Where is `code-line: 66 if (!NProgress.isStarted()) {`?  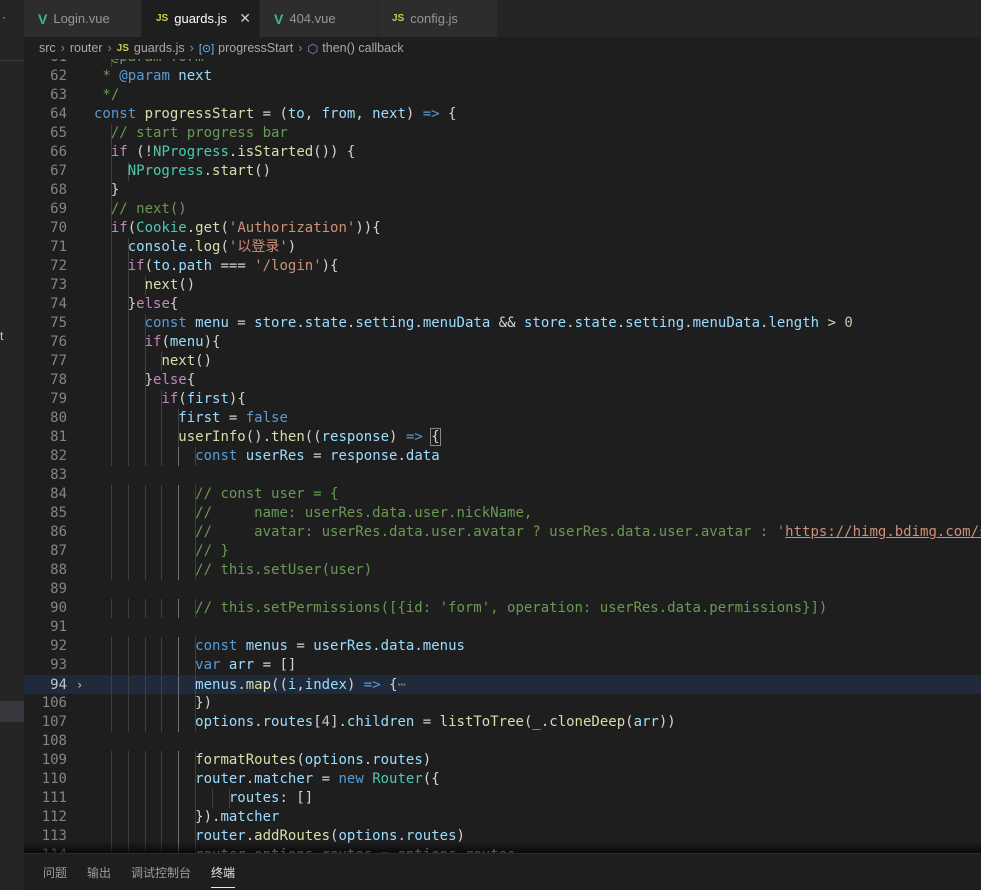 code-line: 66 if (!NProgress.isStarted()) { is located at coordinates (502, 152).